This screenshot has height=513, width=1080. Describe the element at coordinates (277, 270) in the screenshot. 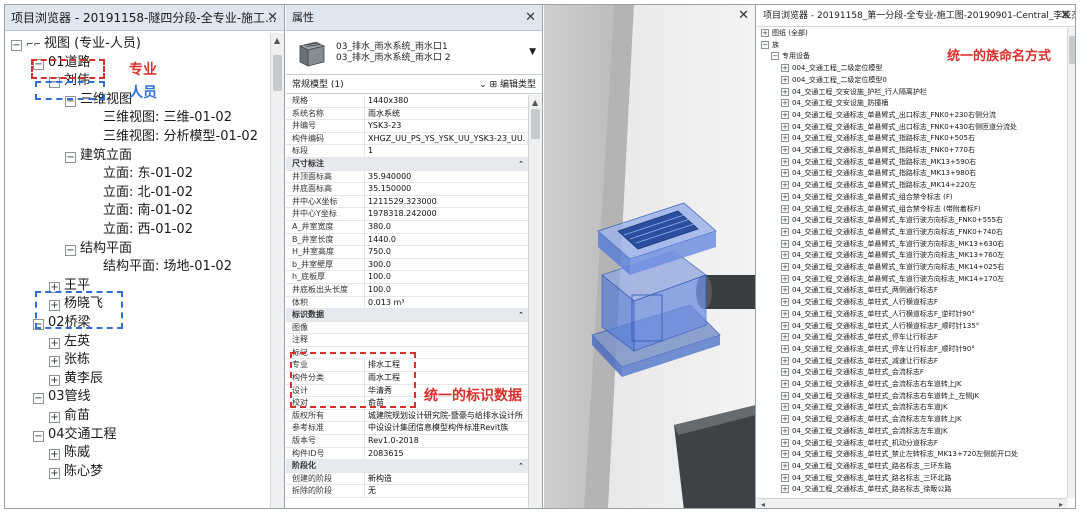

I see `project-browser-scrollbar: ▲` at that location.